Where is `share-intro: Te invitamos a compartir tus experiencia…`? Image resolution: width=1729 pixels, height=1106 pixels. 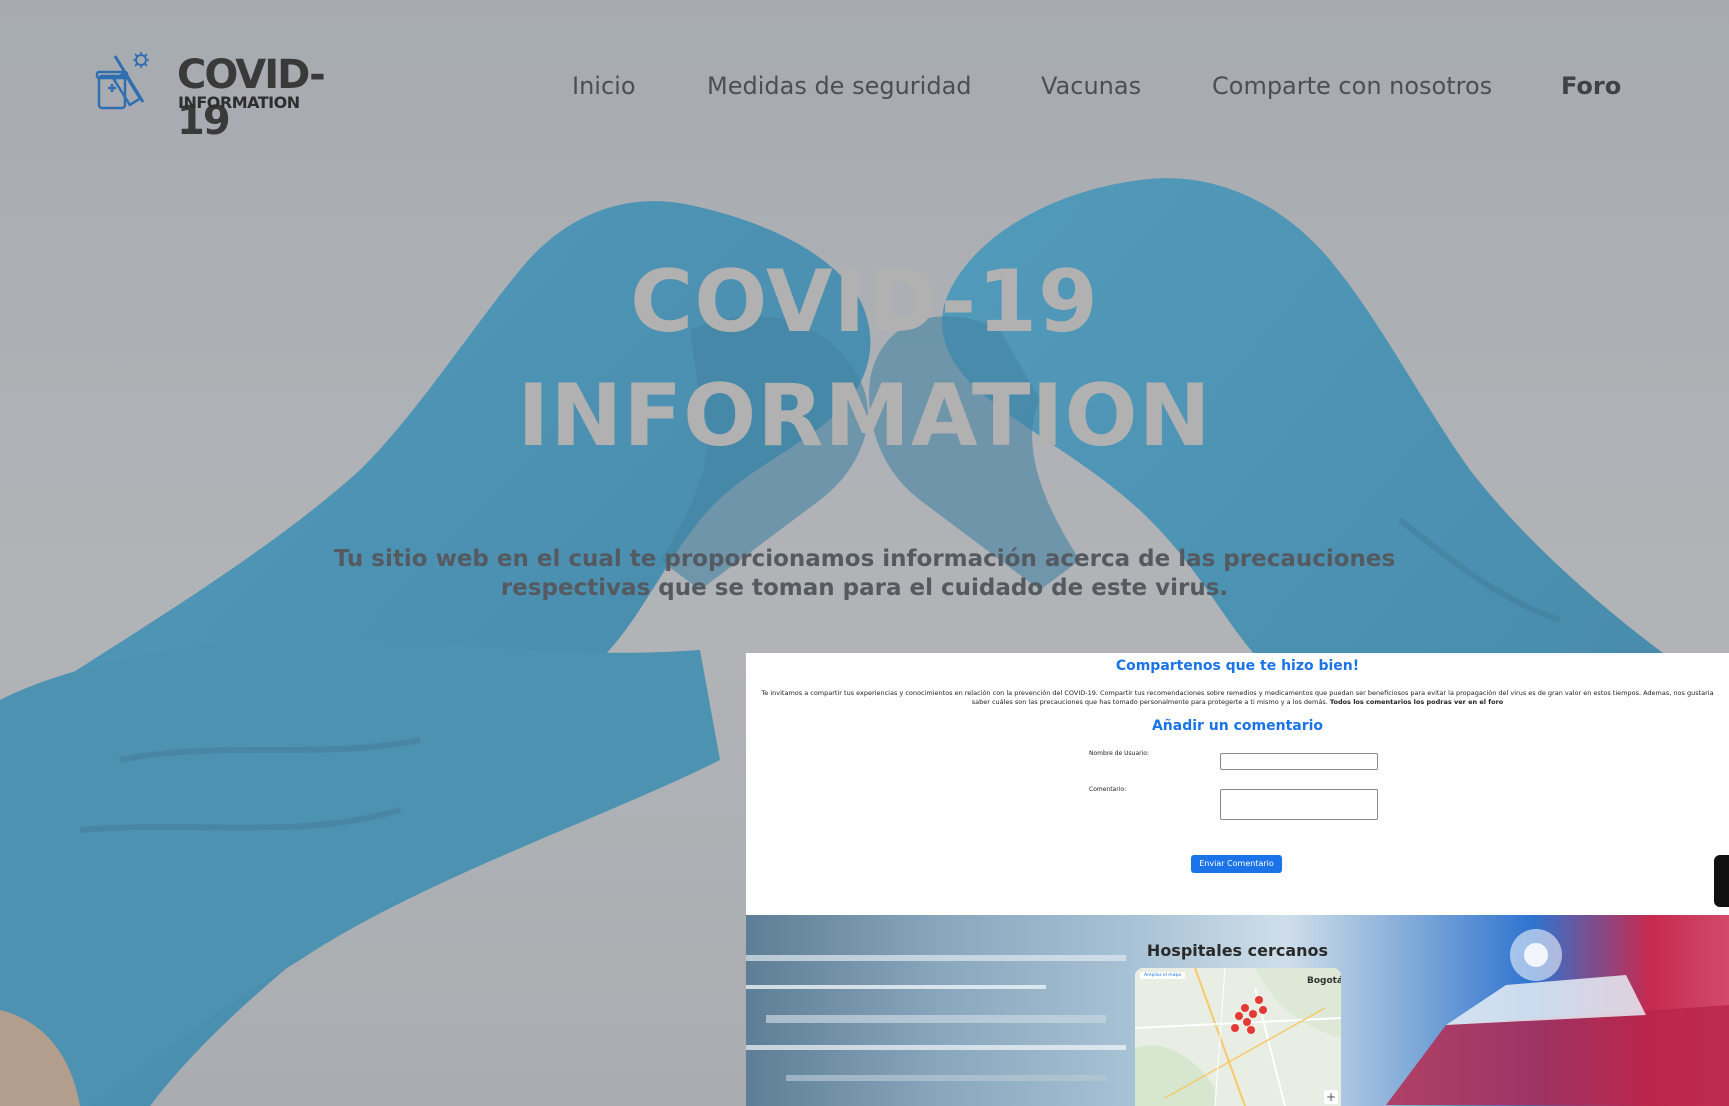 share-intro: Te invitamos a compartir tus experiencia… is located at coordinates (1237, 697).